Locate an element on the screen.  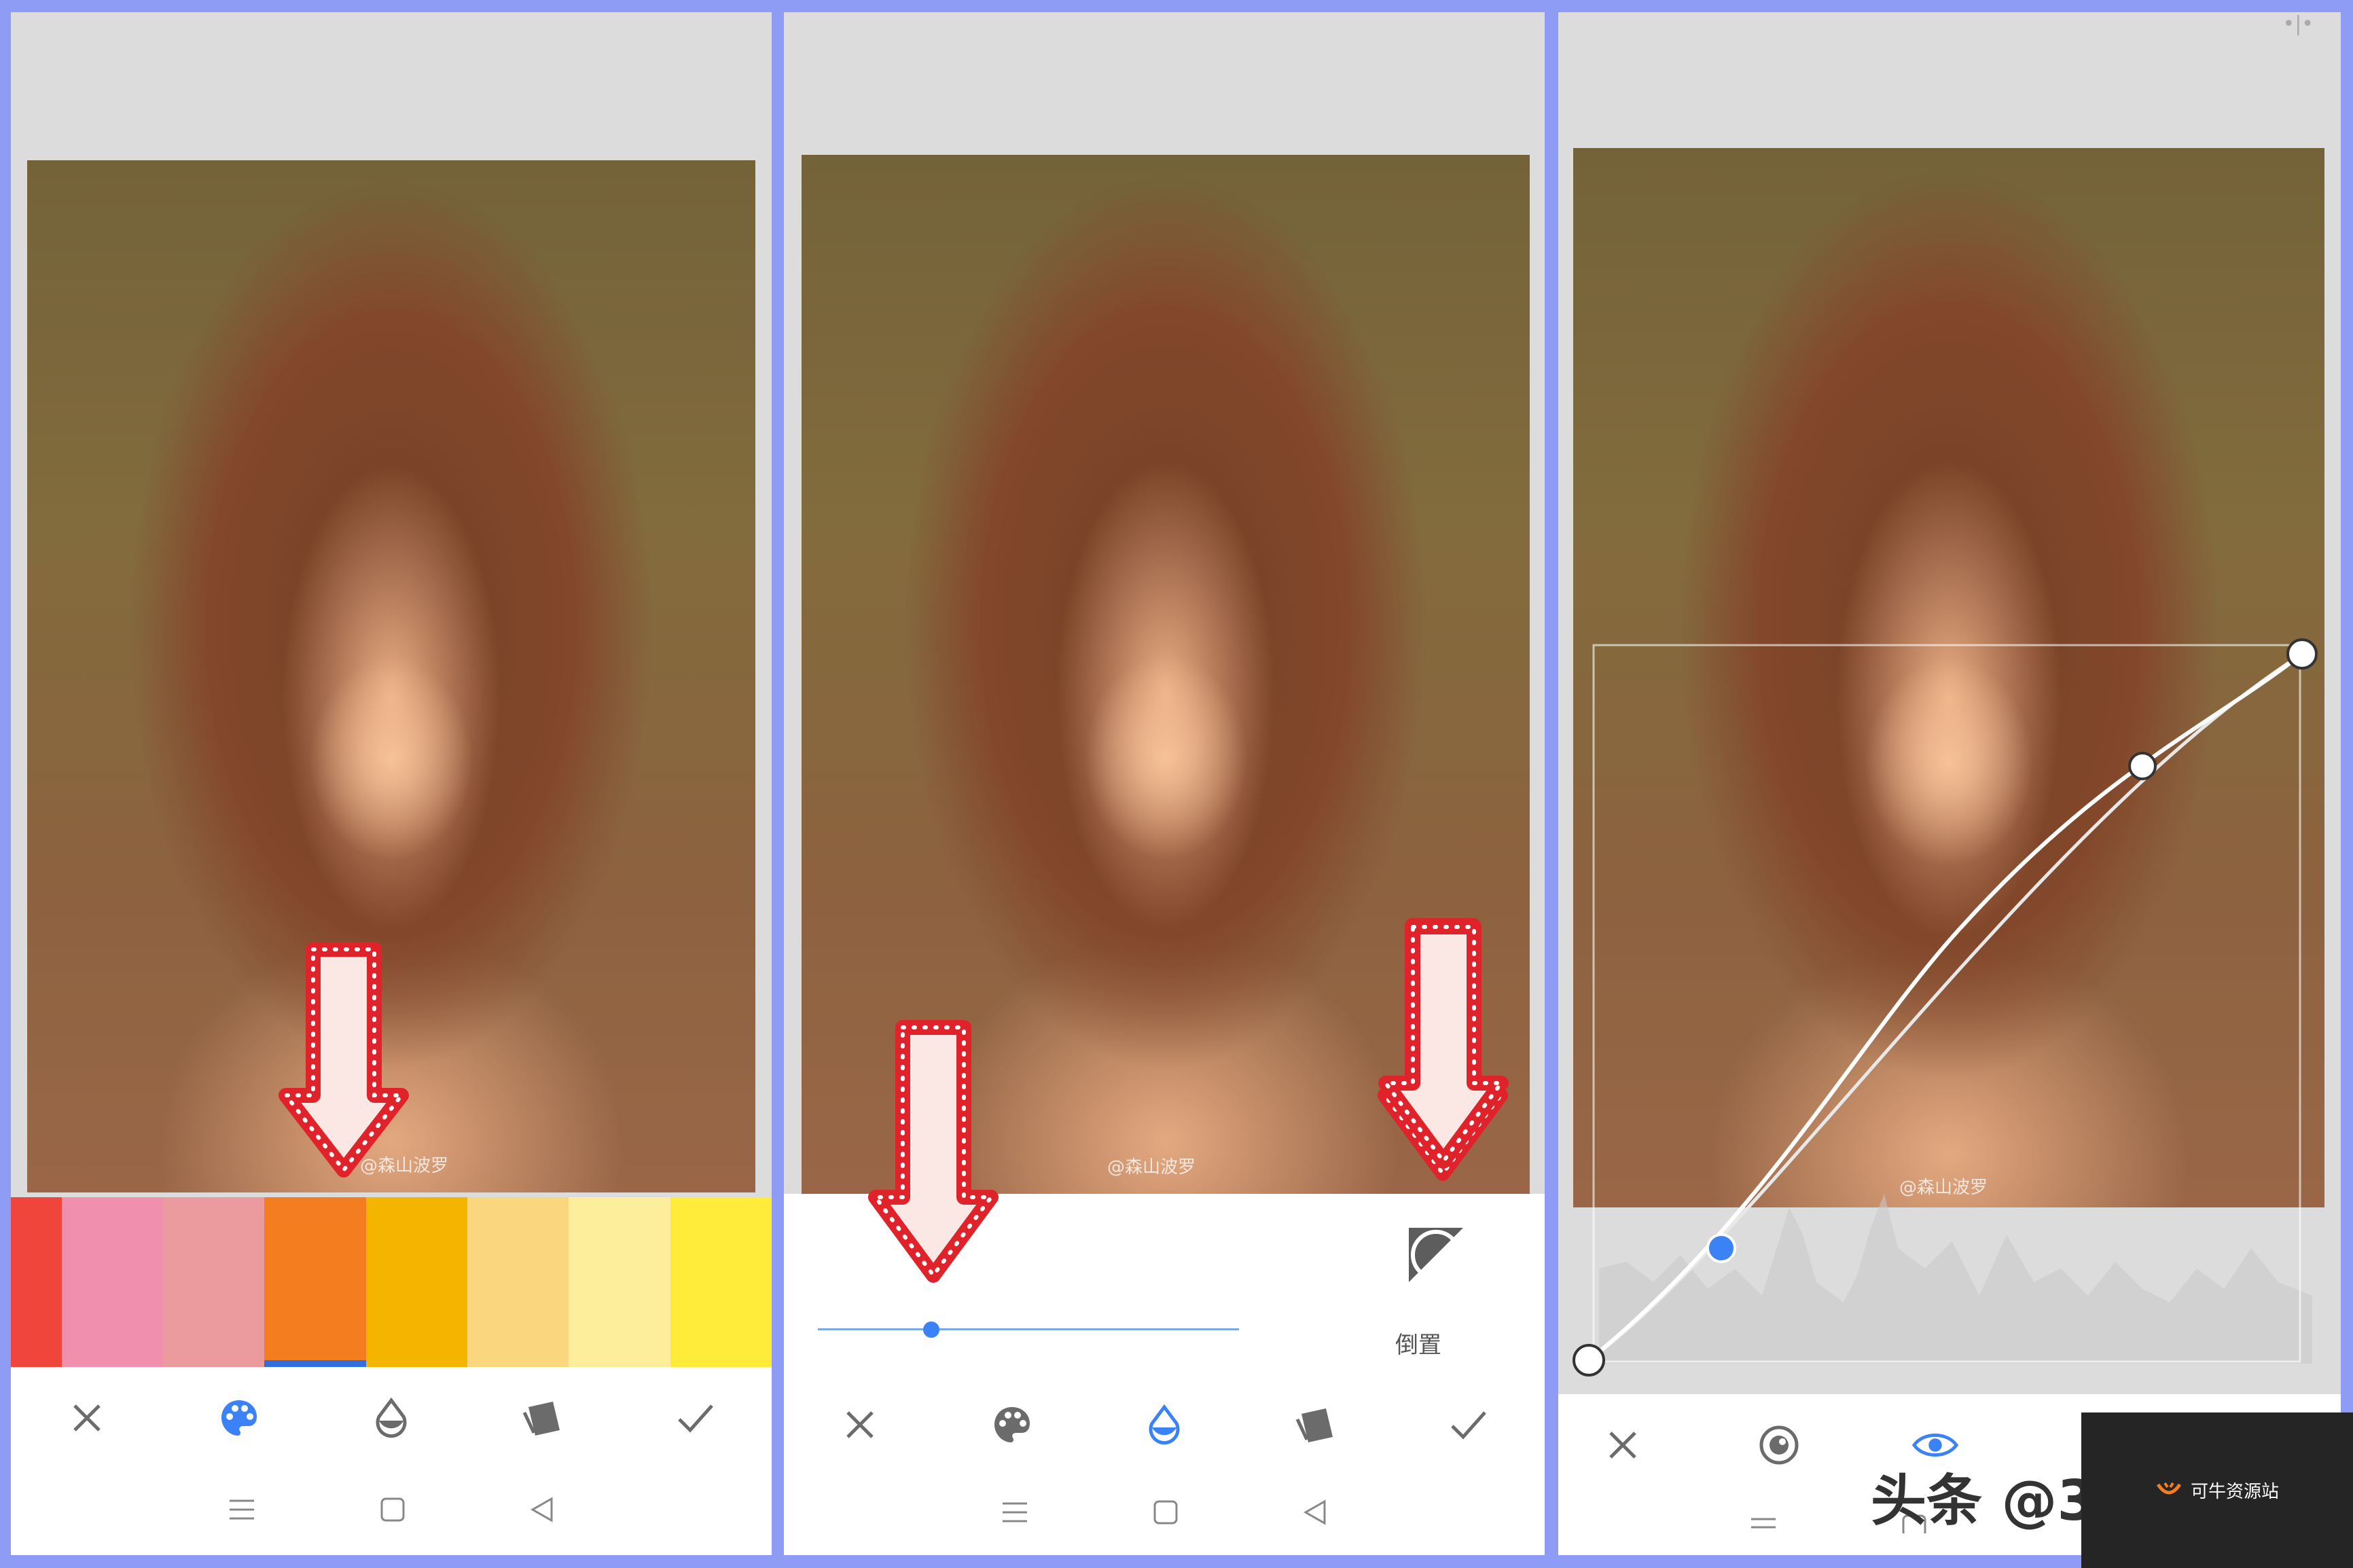
brightness-slider is located at coordinates (1028, 1329).